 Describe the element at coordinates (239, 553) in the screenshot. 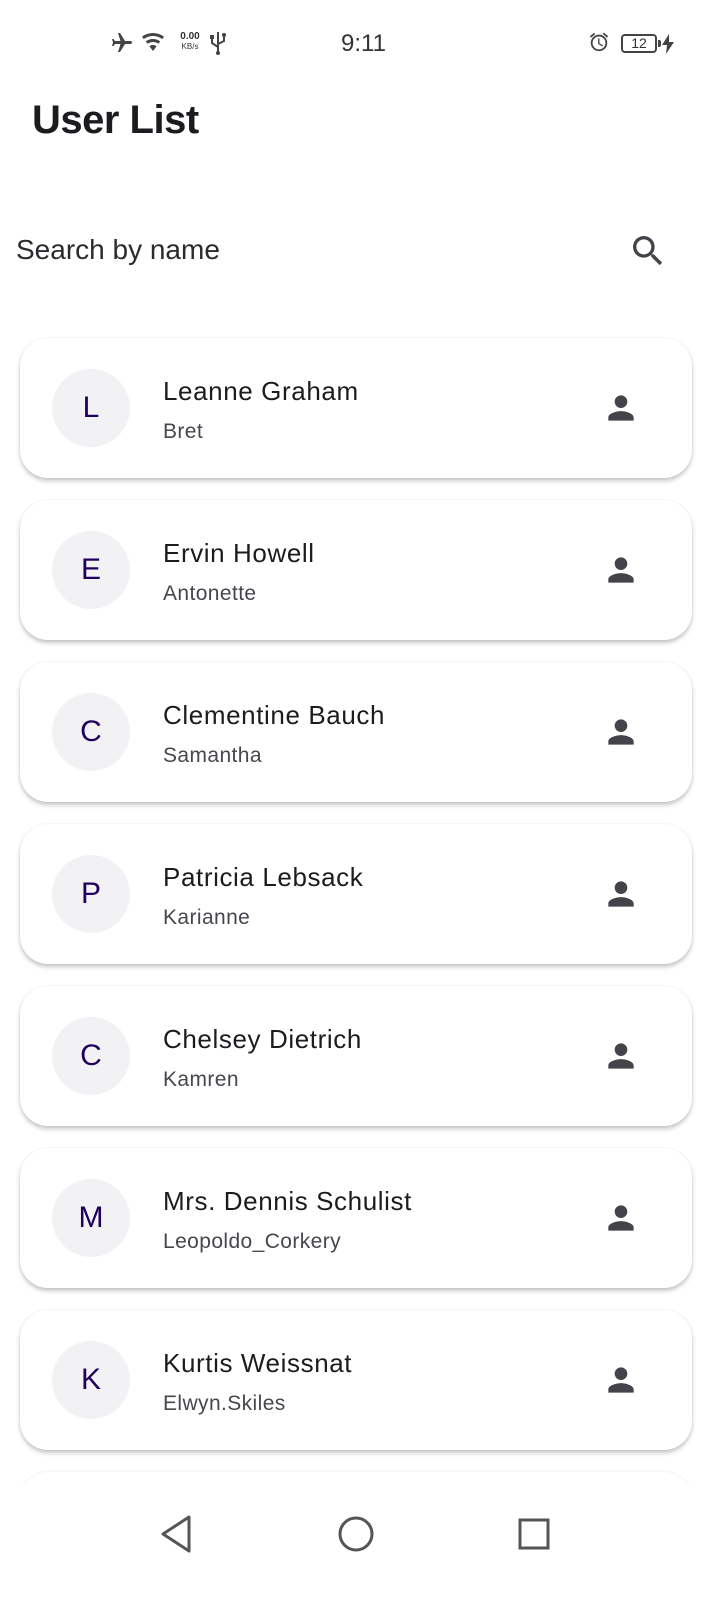

I see `user-name: Ervin Howell` at that location.